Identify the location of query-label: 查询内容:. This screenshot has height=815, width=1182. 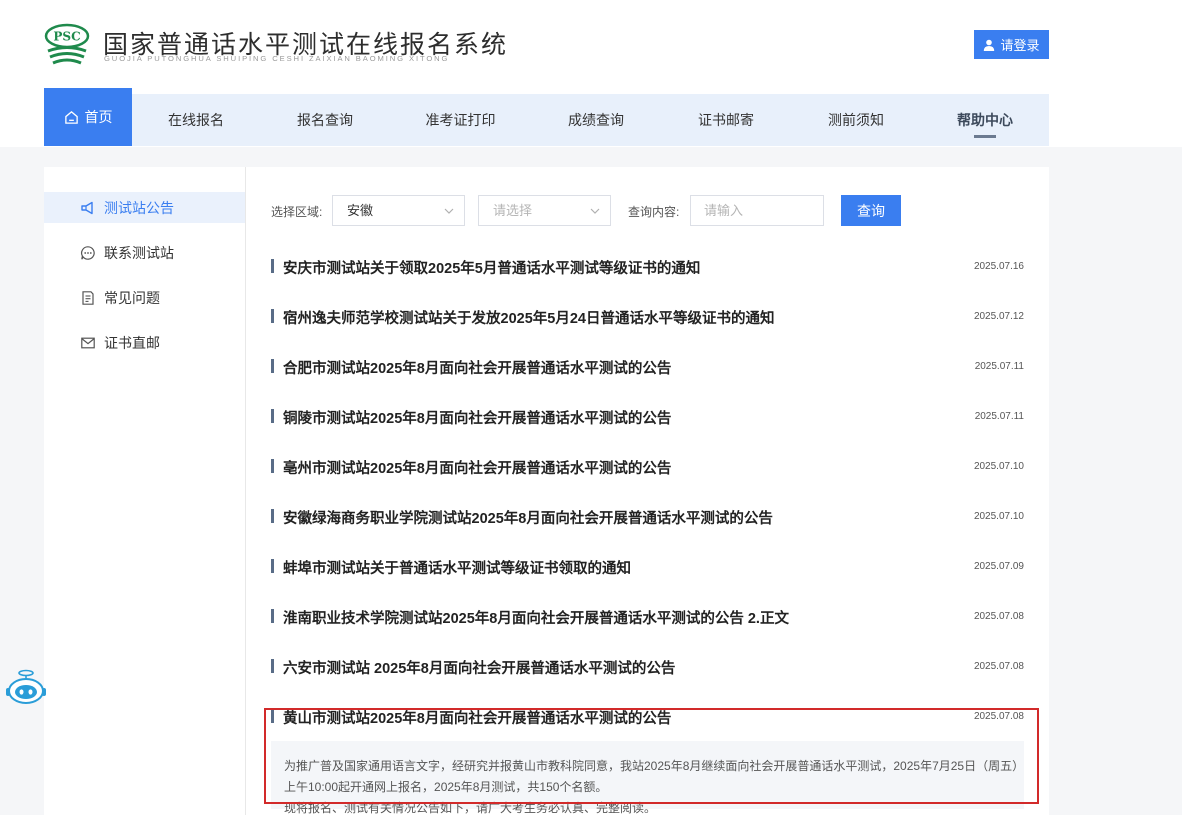
(654, 212).